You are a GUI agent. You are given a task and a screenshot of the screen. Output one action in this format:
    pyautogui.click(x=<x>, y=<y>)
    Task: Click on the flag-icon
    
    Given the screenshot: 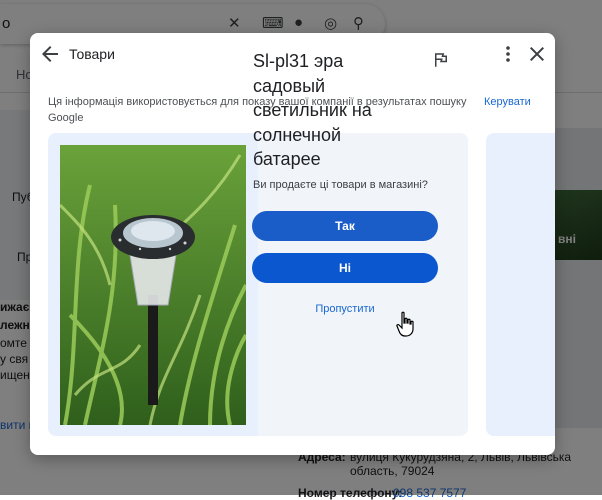 What is the action you would take?
    pyautogui.click(x=441, y=60)
    